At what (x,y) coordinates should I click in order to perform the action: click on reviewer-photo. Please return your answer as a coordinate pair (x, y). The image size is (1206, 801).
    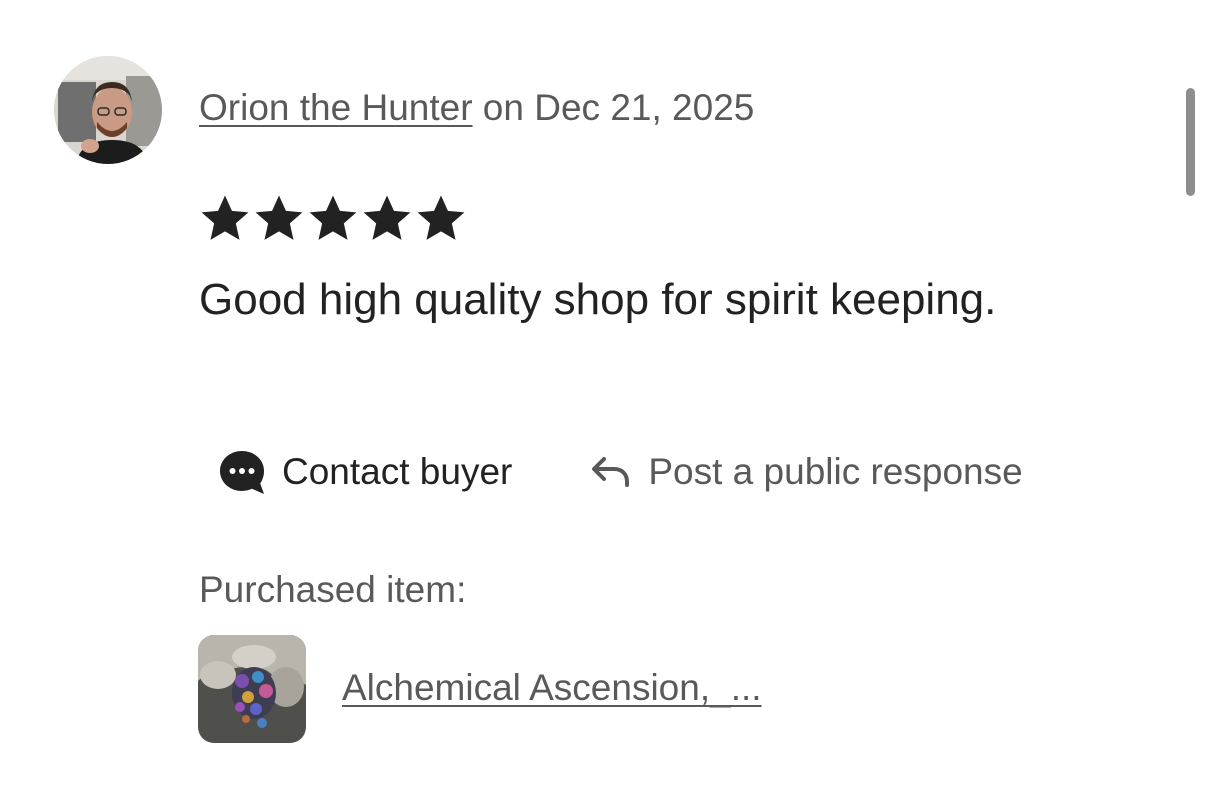
    Looking at the image, I should click on (108, 110).